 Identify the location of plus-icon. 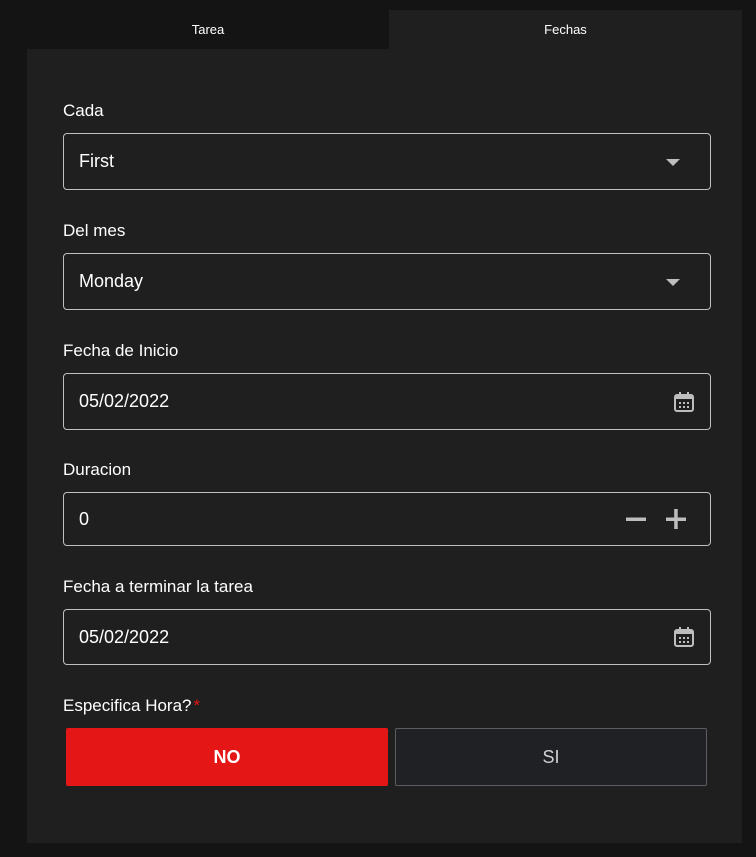
(676, 519).